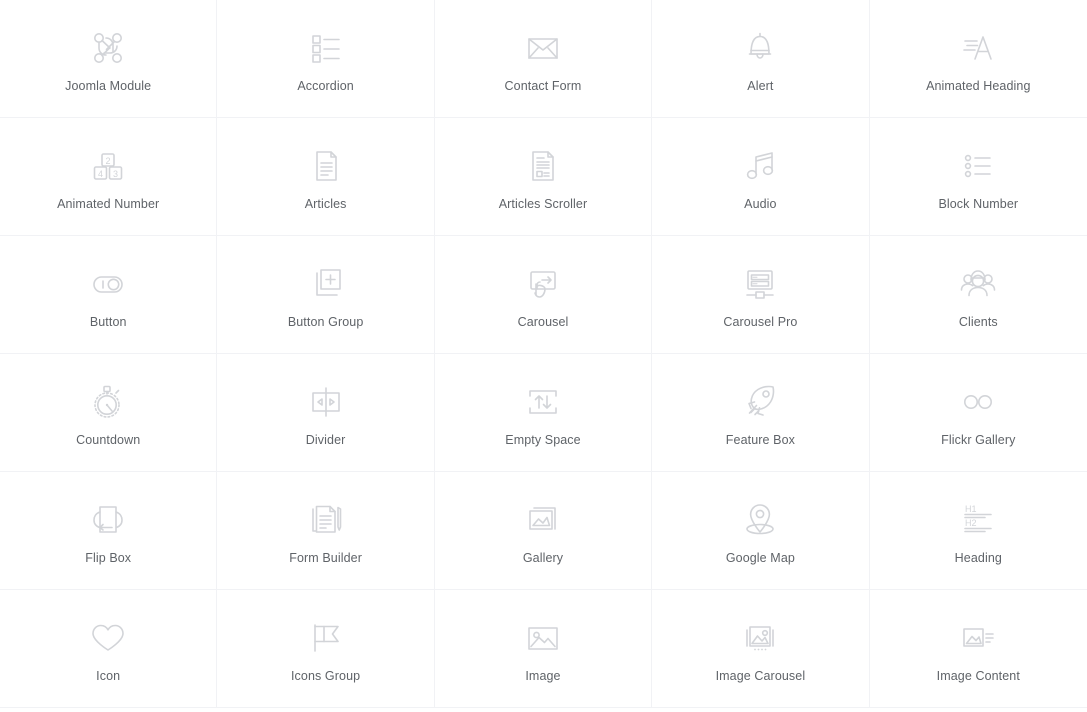  Describe the element at coordinates (108, 204) in the screenshot. I see `element-label: Animated Number` at that location.